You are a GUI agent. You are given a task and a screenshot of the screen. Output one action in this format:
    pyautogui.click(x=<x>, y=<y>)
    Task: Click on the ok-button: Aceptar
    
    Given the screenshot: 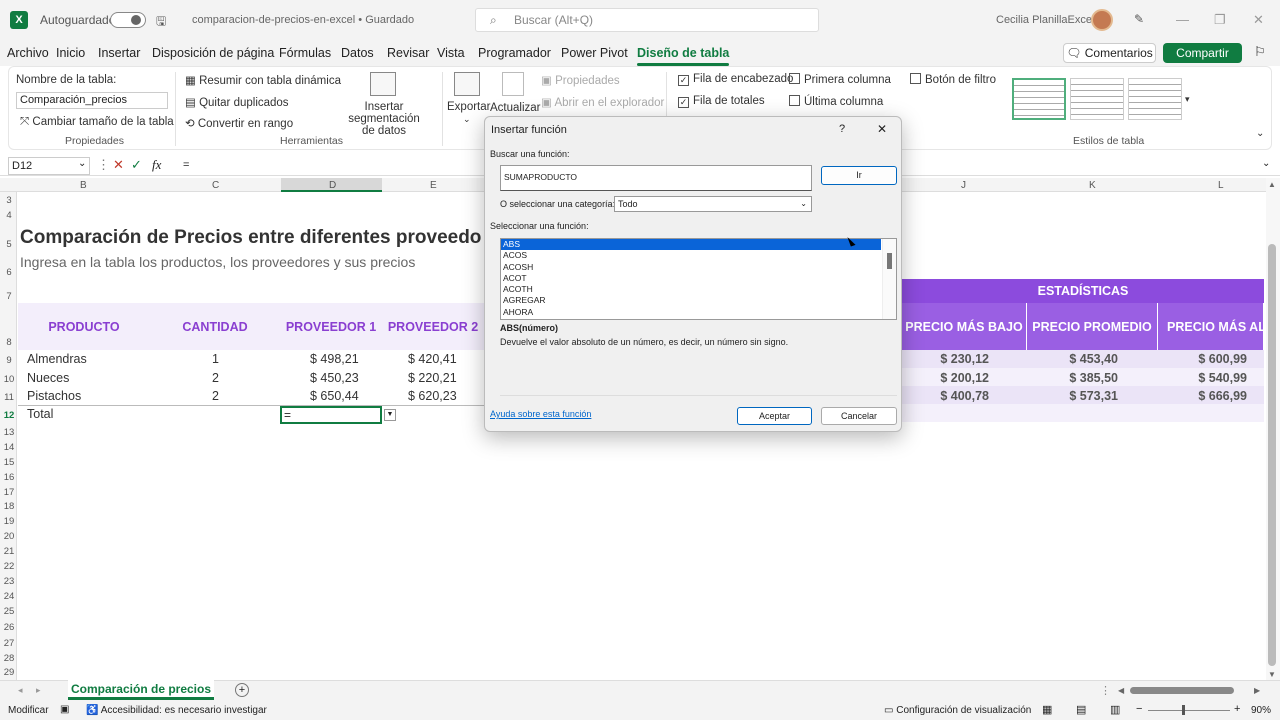 What is the action you would take?
    pyautogui.click(x=774, y=416)
    